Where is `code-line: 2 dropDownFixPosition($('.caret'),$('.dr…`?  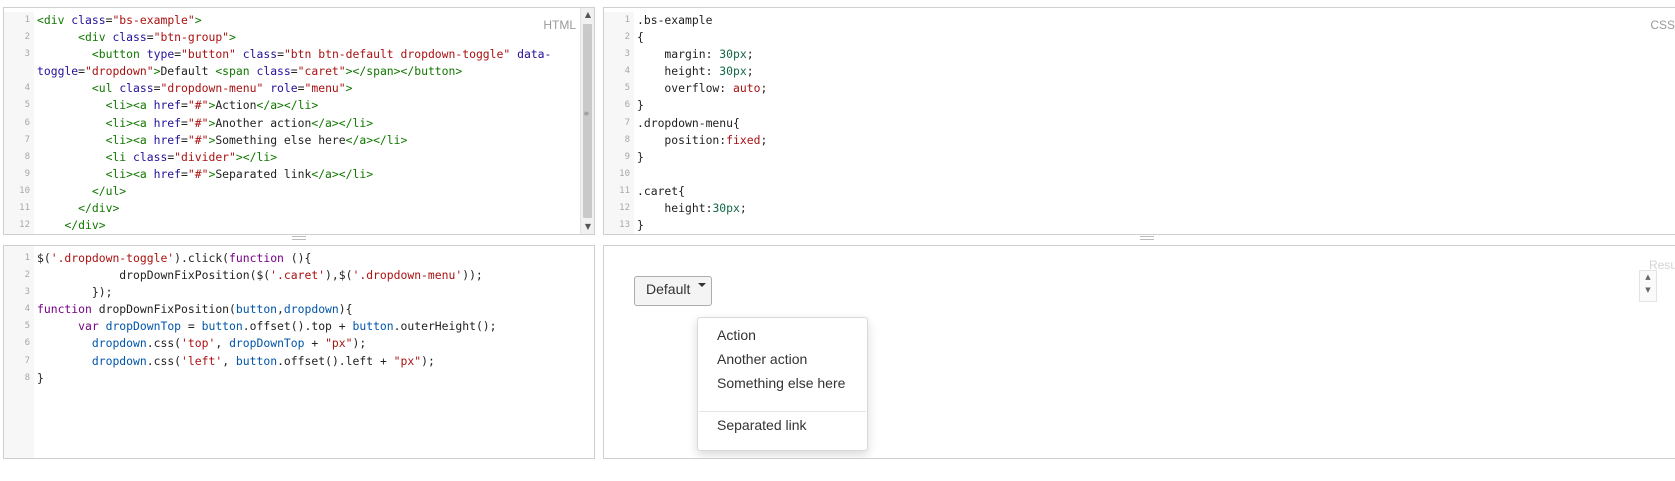
code-line: 2 dropDownFixPosition($('.caret'),$('.dr… is located at coordinates (293, 276).